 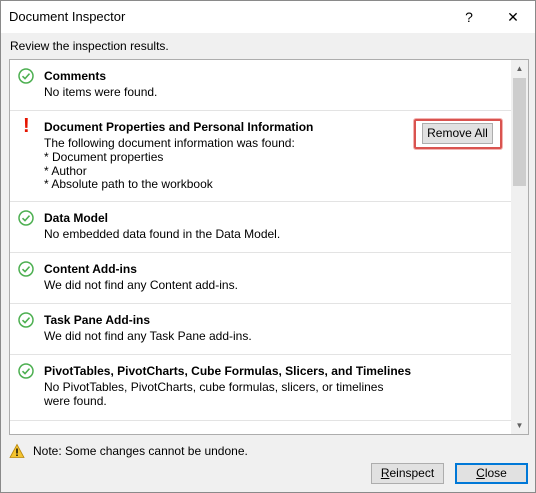 What do you see at coordinates (412, 473) in the screenshot?
I see `reinspect-label: einspect` at bounding box center [412, 473].